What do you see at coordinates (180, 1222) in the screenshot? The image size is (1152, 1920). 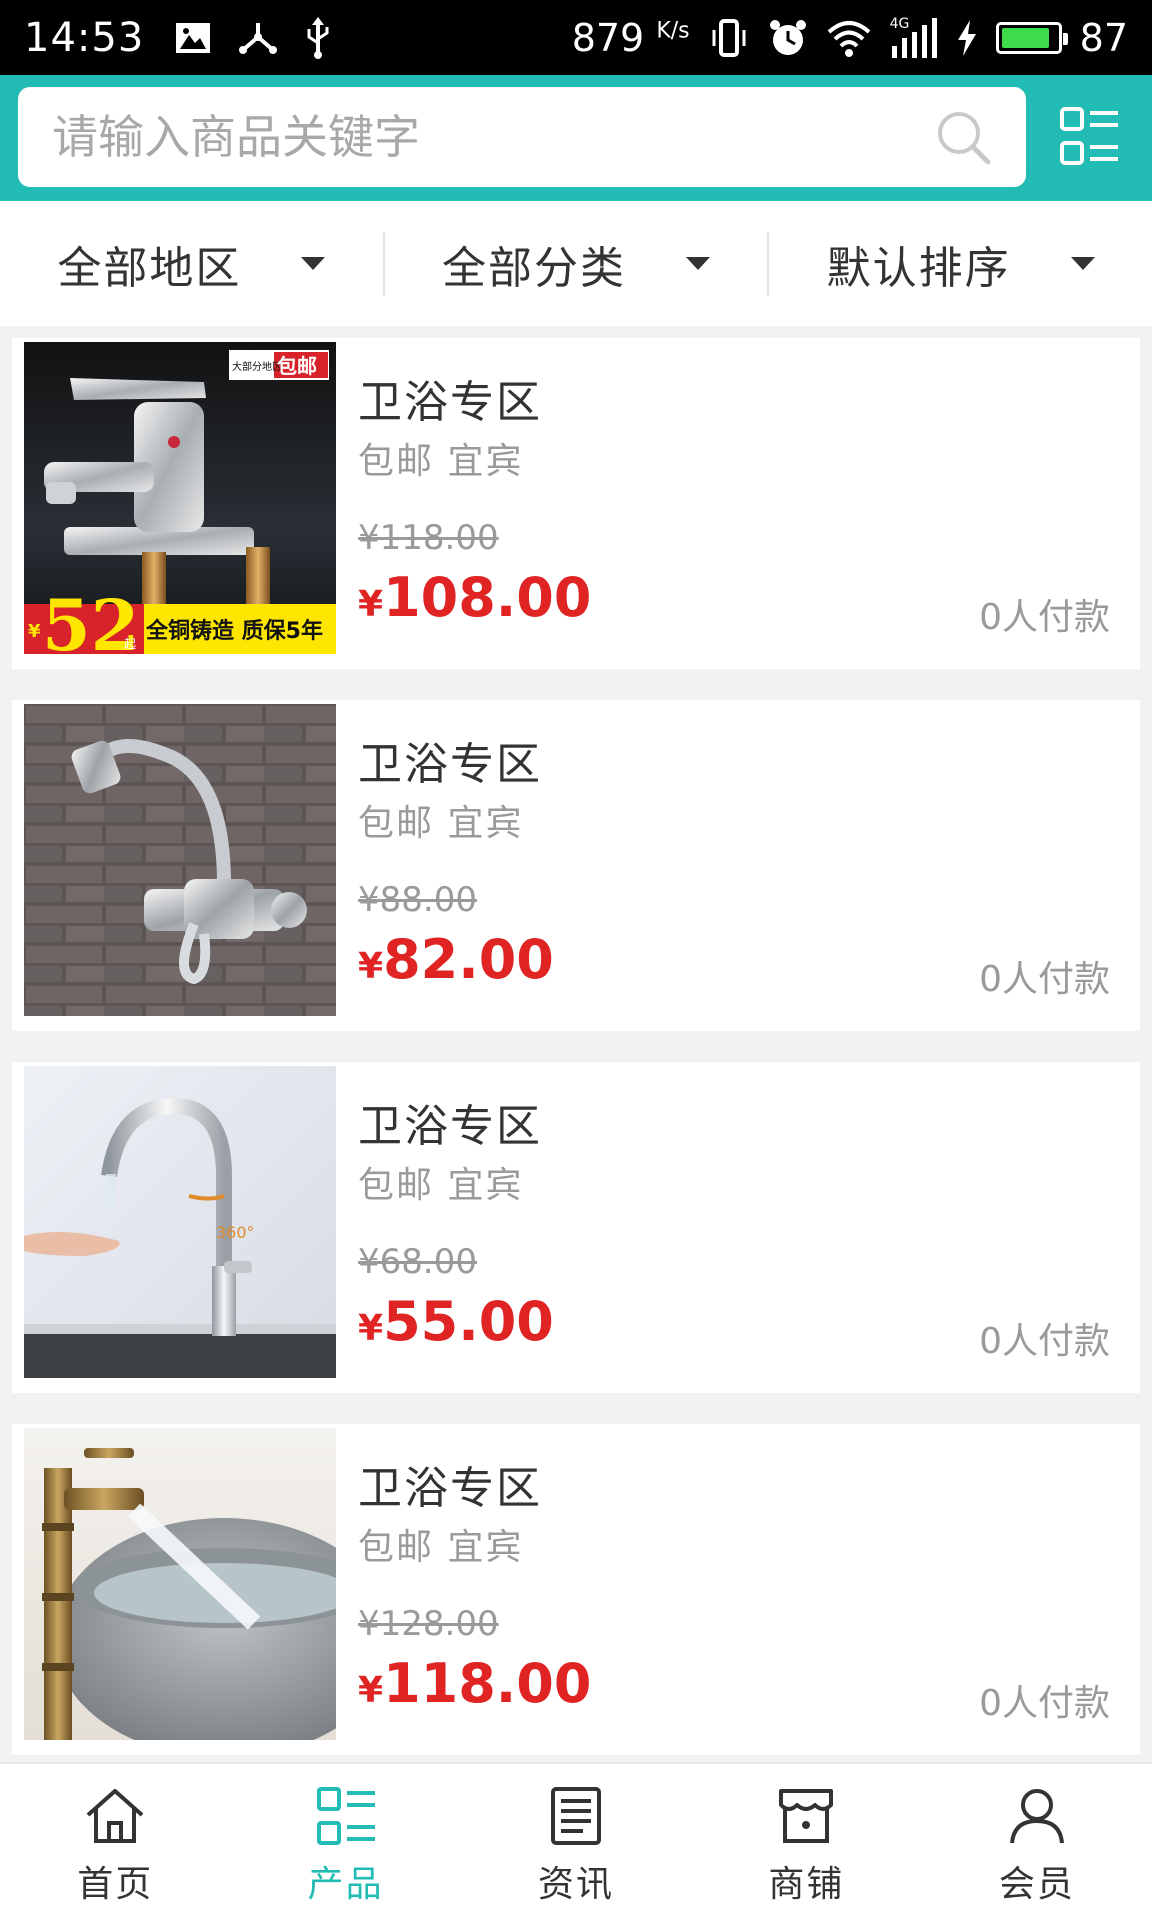 I see `product-image-faucet-kitchen: 360°` at bounding box center [180, 1222].